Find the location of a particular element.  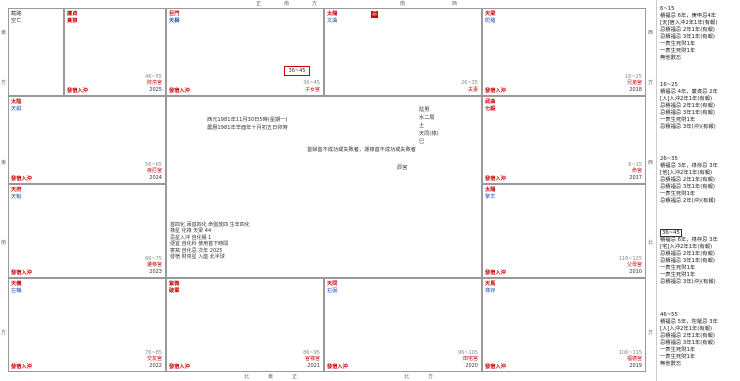

decade-line: 積福忌 3年，祿存忌 3年 is located at coordinates (689, 166).